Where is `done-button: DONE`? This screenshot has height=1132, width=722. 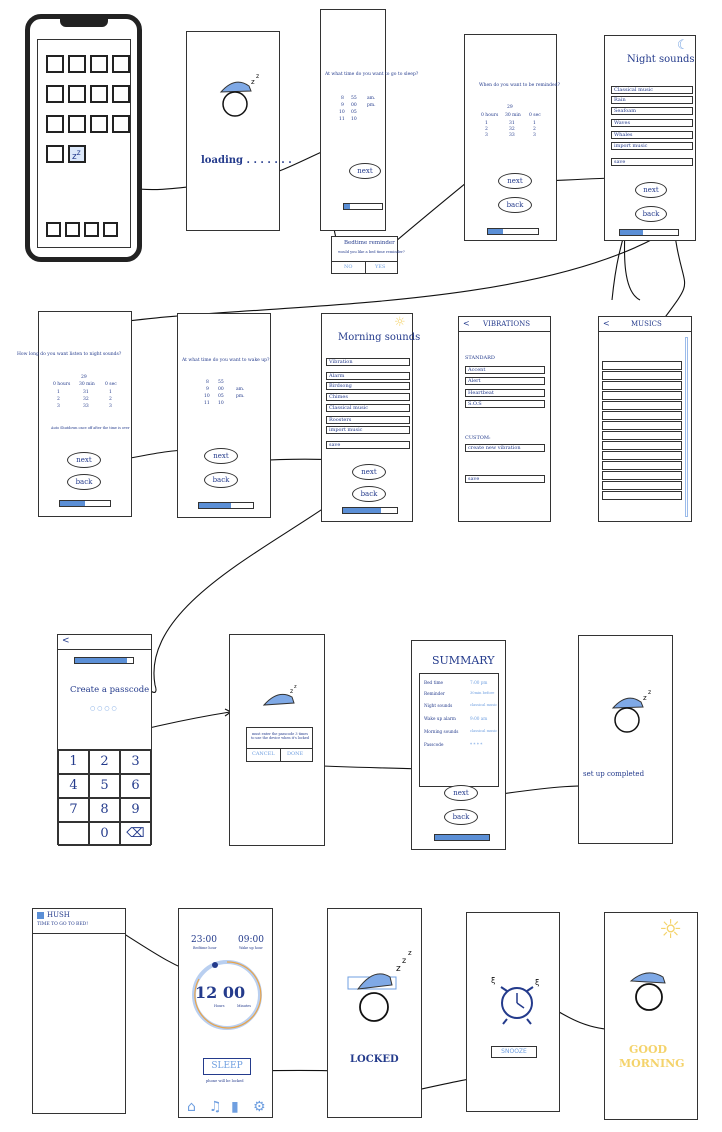 done-button: DONE is located at coordinates (295, 754).